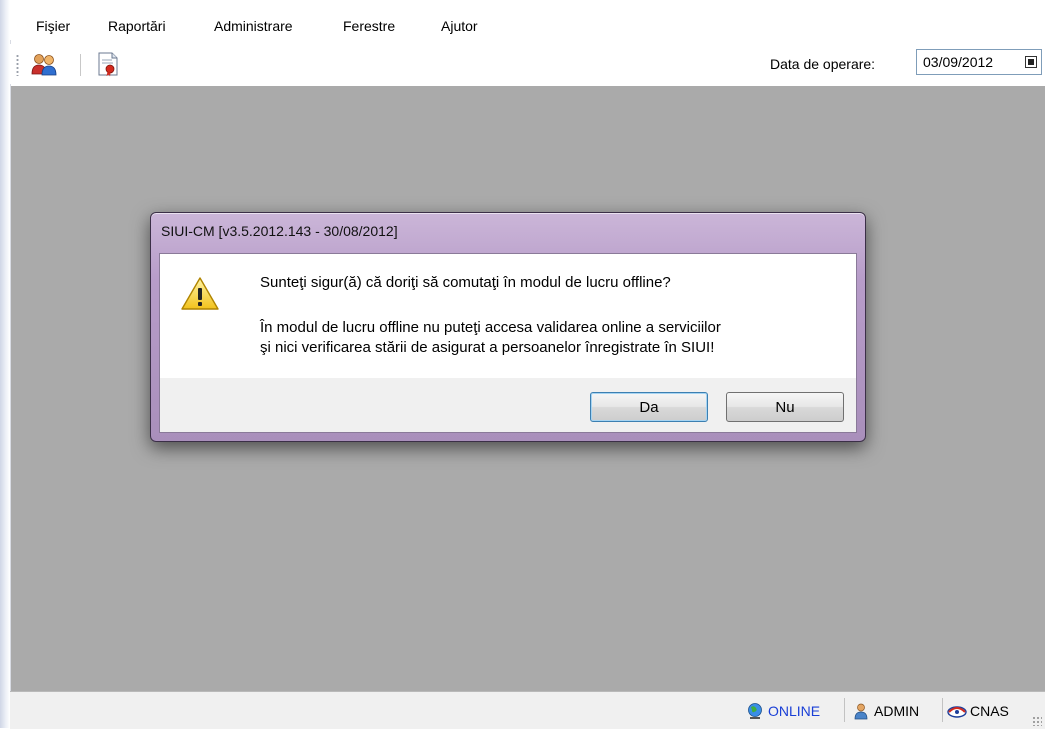 This screenshot has width=1045, height=729. What do you see at coordinates (44, 64) in the screenshot?
I see `users-icon` at bounding box center [44, 64].